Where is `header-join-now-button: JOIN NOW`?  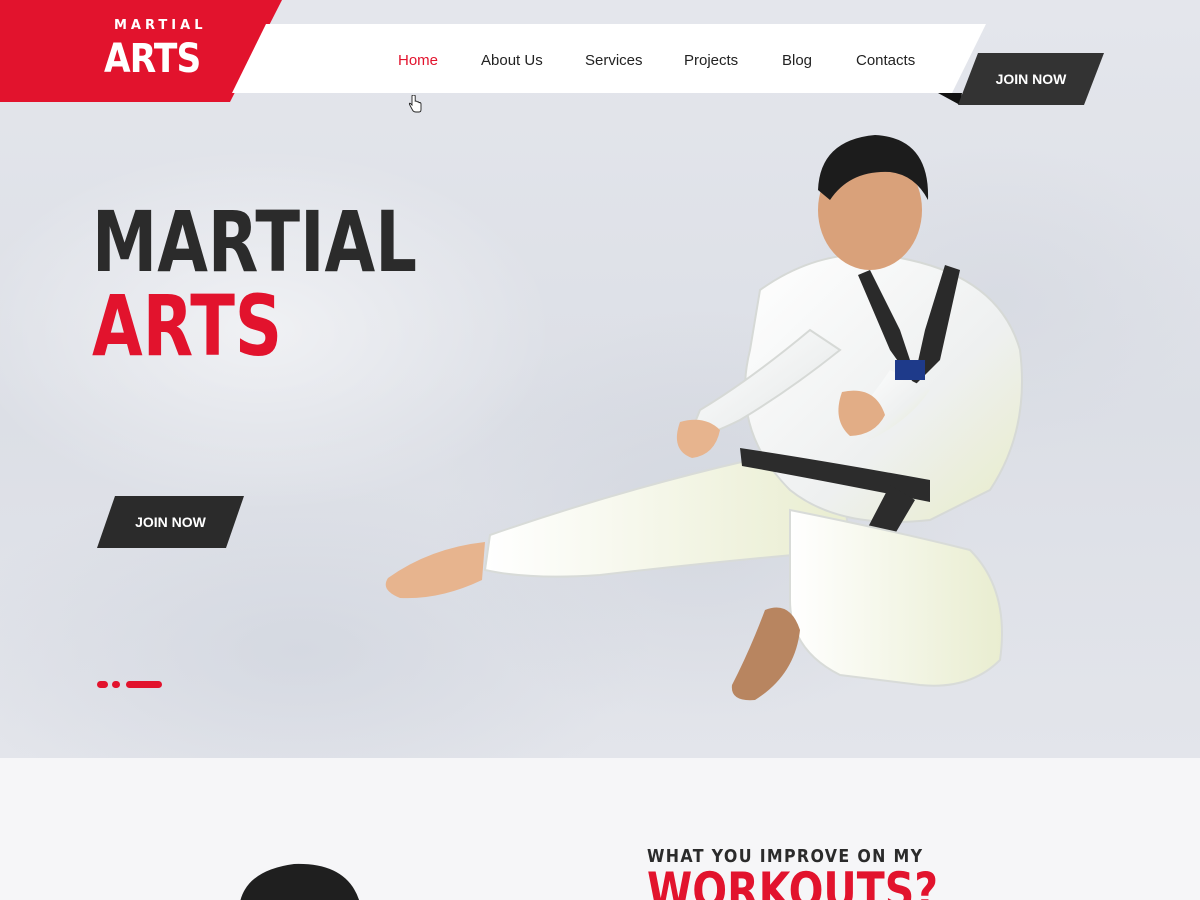
header-join-now-button: JOIN NOW is located at coordinates (1031, 79).